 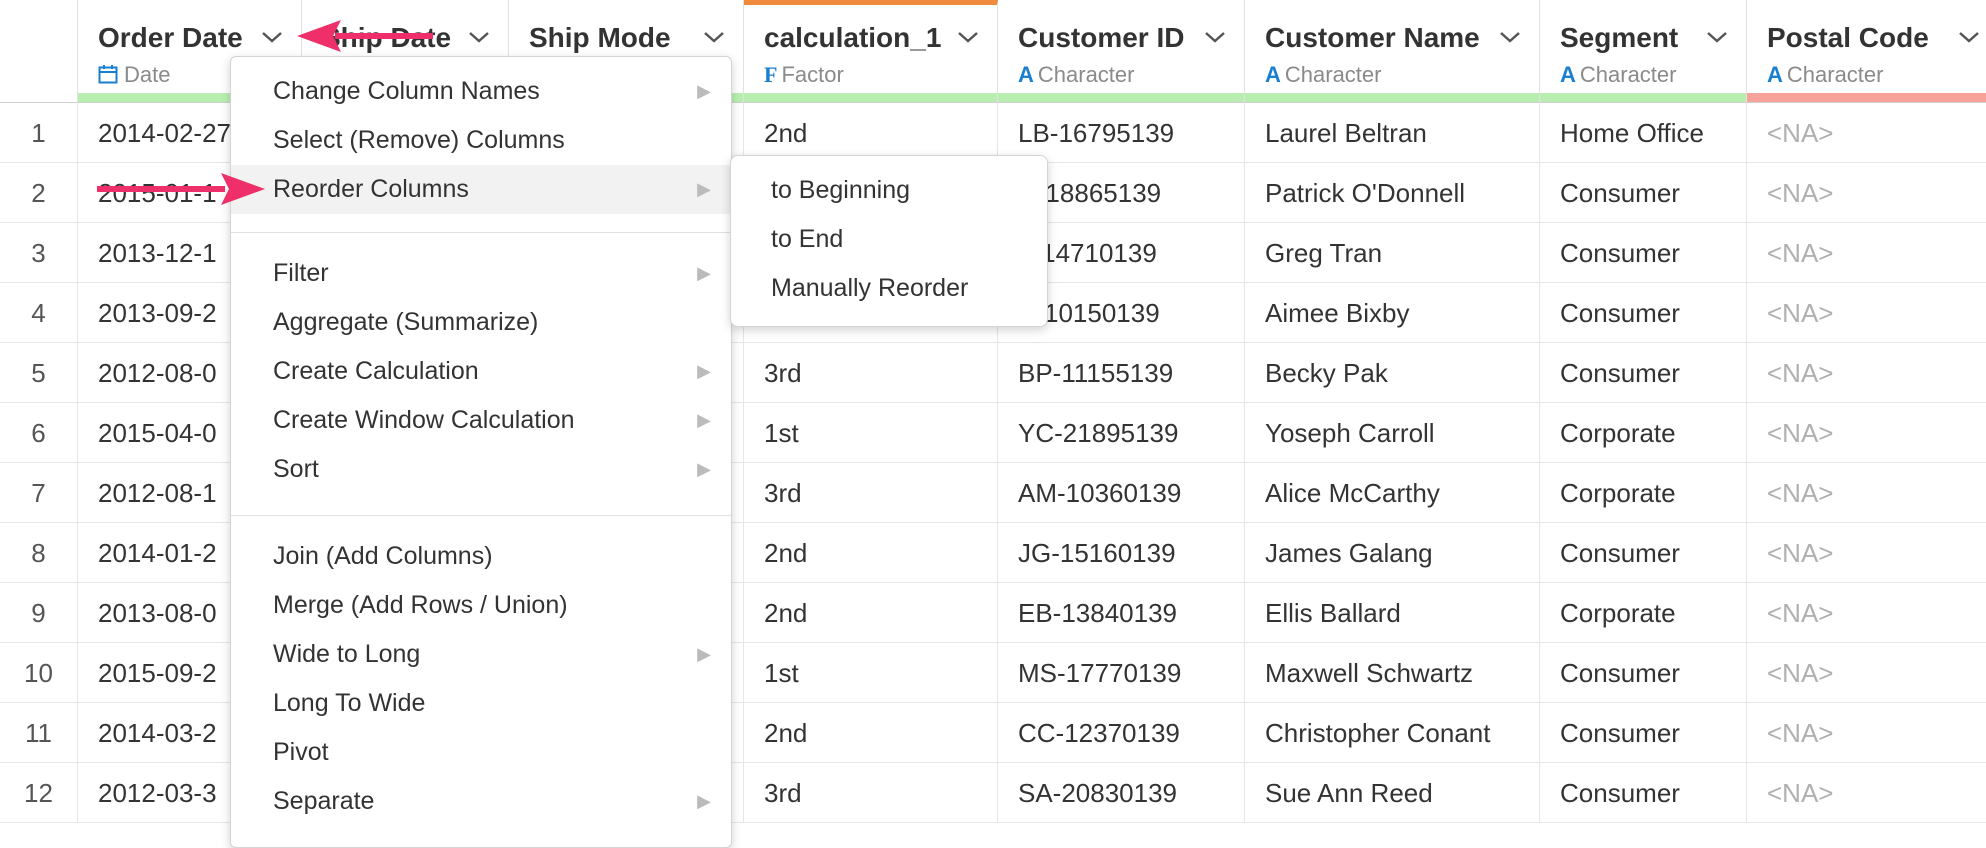 What do you see at coordinates (39, 373) in the screenshot?
I see `row-number: 5` at bounding box center [39, 373].